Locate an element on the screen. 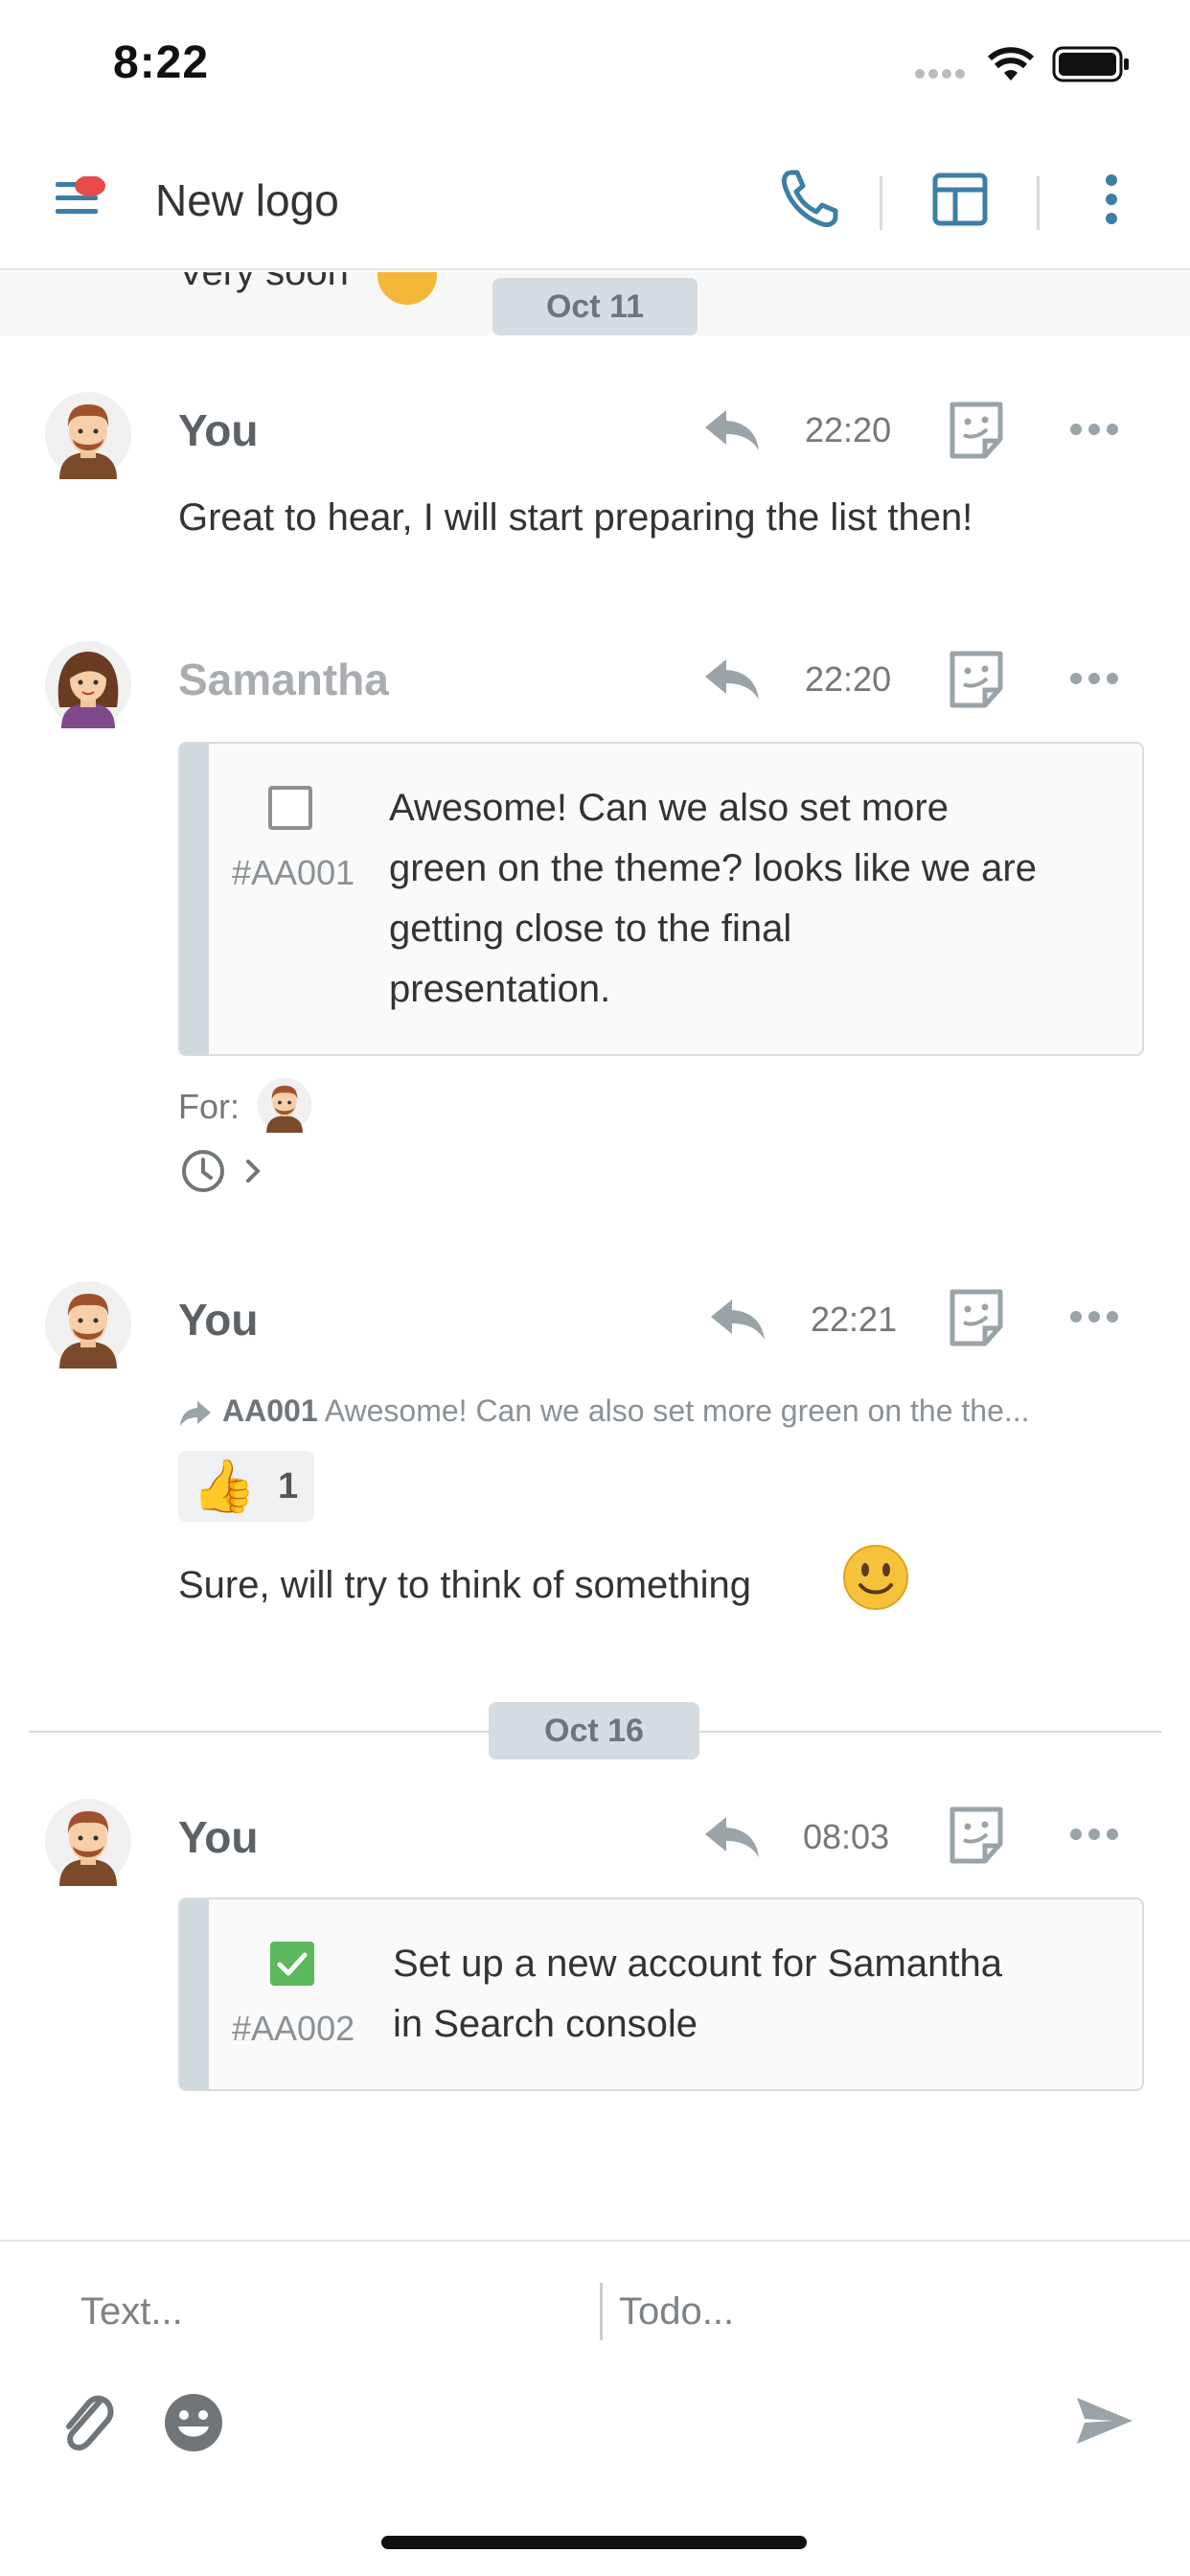  chat-title: New logo is located at coordinates (247, 200).